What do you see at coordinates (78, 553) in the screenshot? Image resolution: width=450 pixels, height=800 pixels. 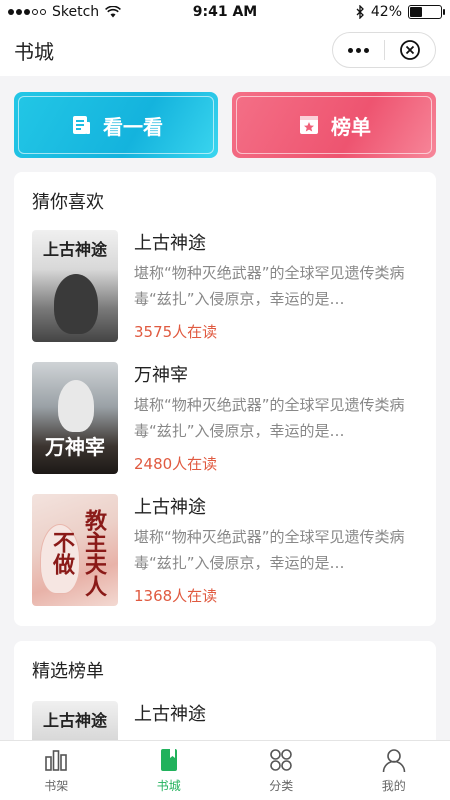 I see `cover-title: 教主夫人不做` at bounding box center [78, 553].